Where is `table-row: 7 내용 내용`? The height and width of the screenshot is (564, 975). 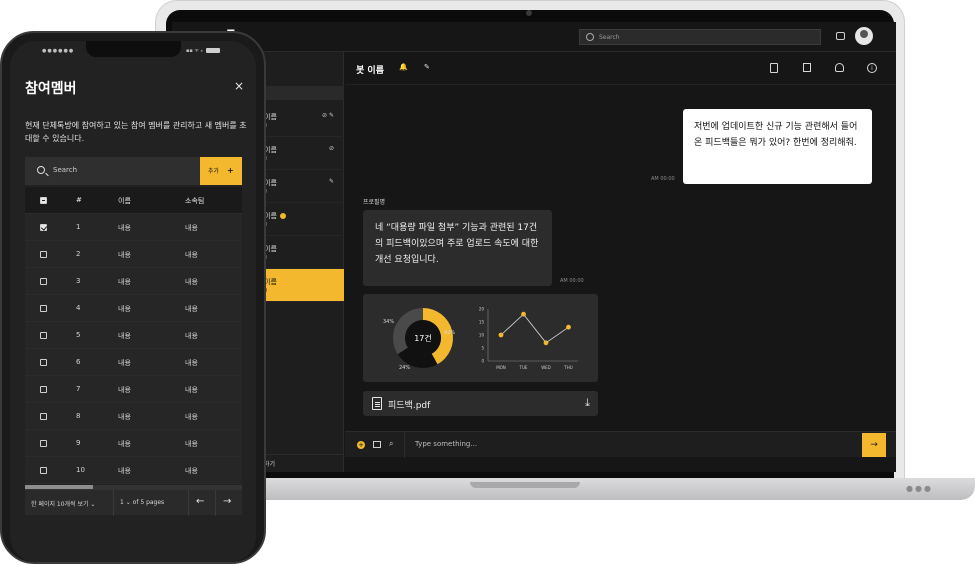
table-row: 7 내용 내용 is located at coordinates (133, 389).